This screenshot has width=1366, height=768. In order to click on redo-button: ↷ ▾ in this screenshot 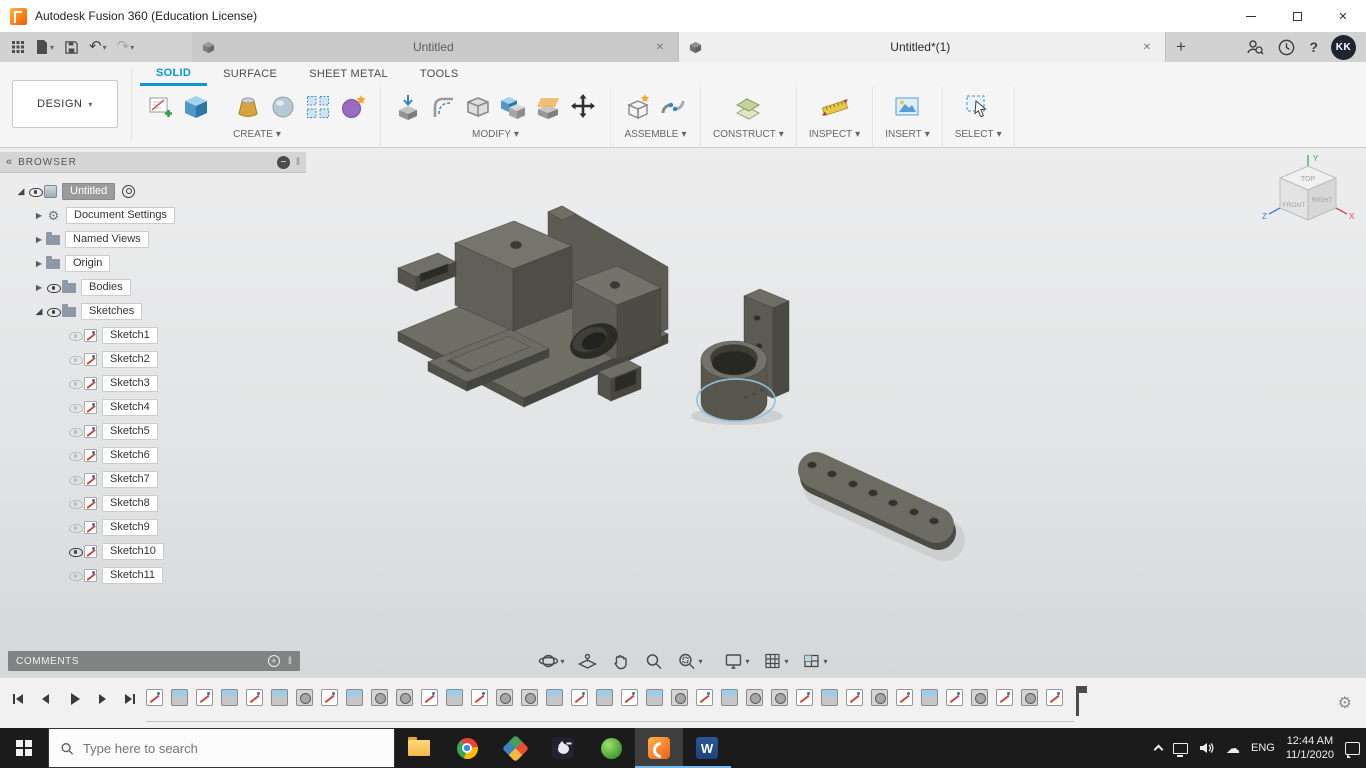, I will do `click(126, 47)`.